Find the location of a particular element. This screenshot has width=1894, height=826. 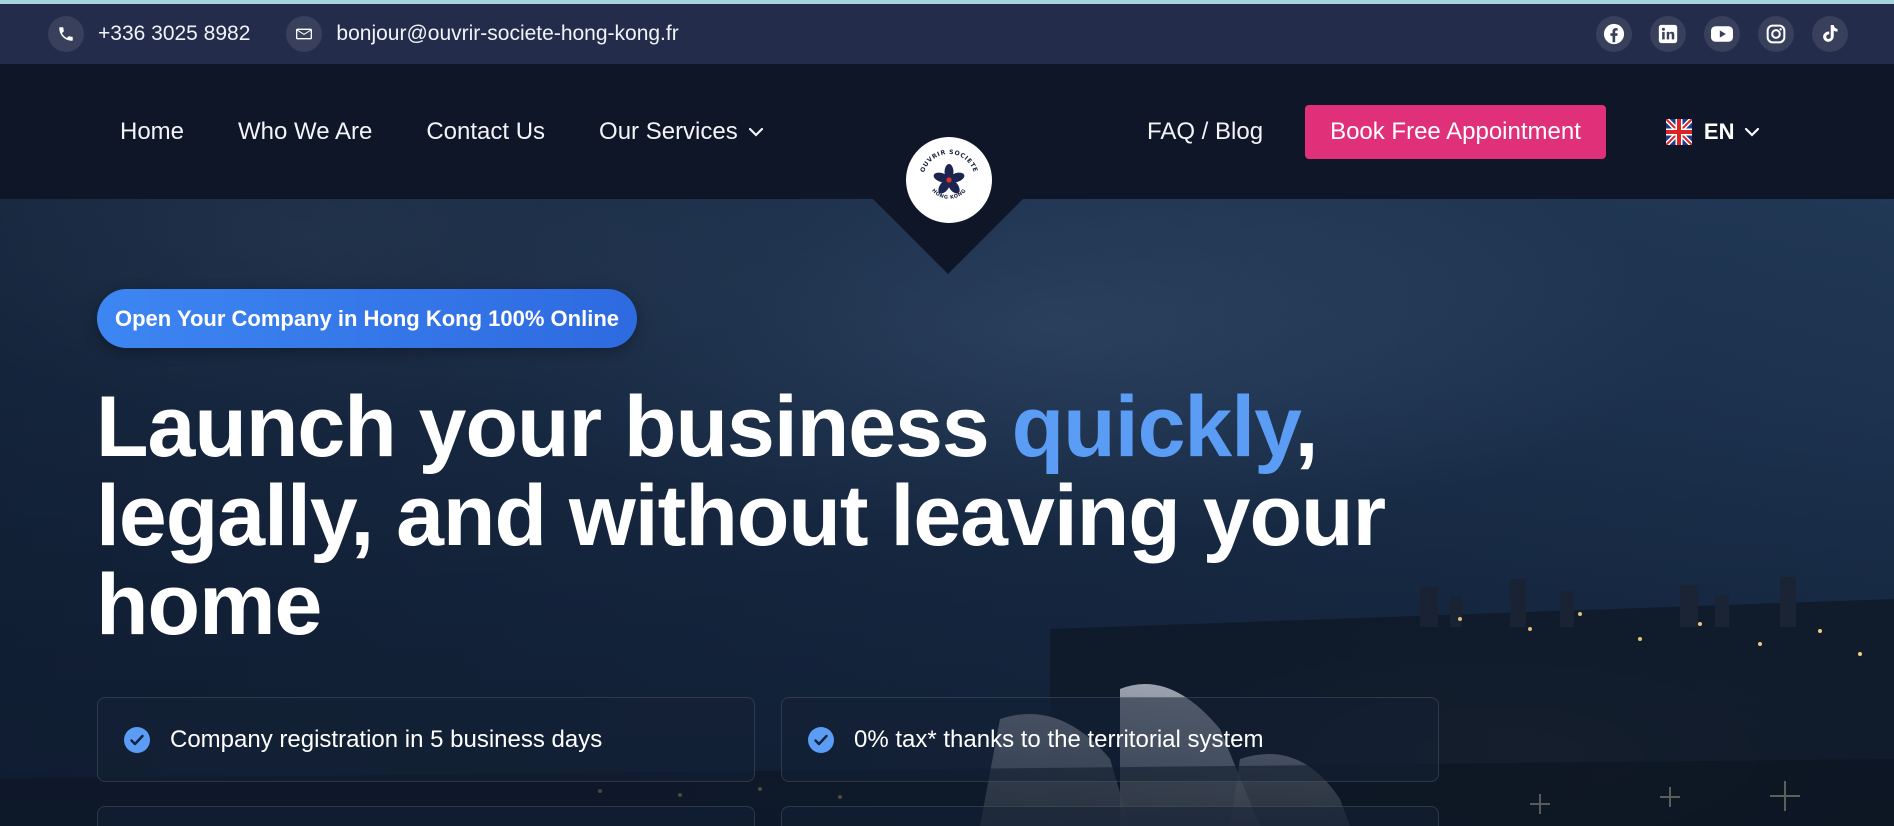

nav-home: Home is located at coordinates (152, 132).